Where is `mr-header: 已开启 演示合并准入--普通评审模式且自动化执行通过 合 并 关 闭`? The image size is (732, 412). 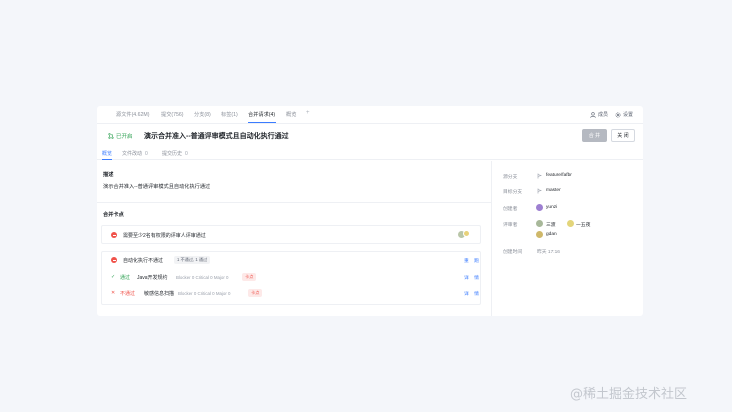
mr-header: 已开启 演示合并准入--普通评审模式且自动化执行通过 合 并 关 闭 is located at coordinates (370, 137).